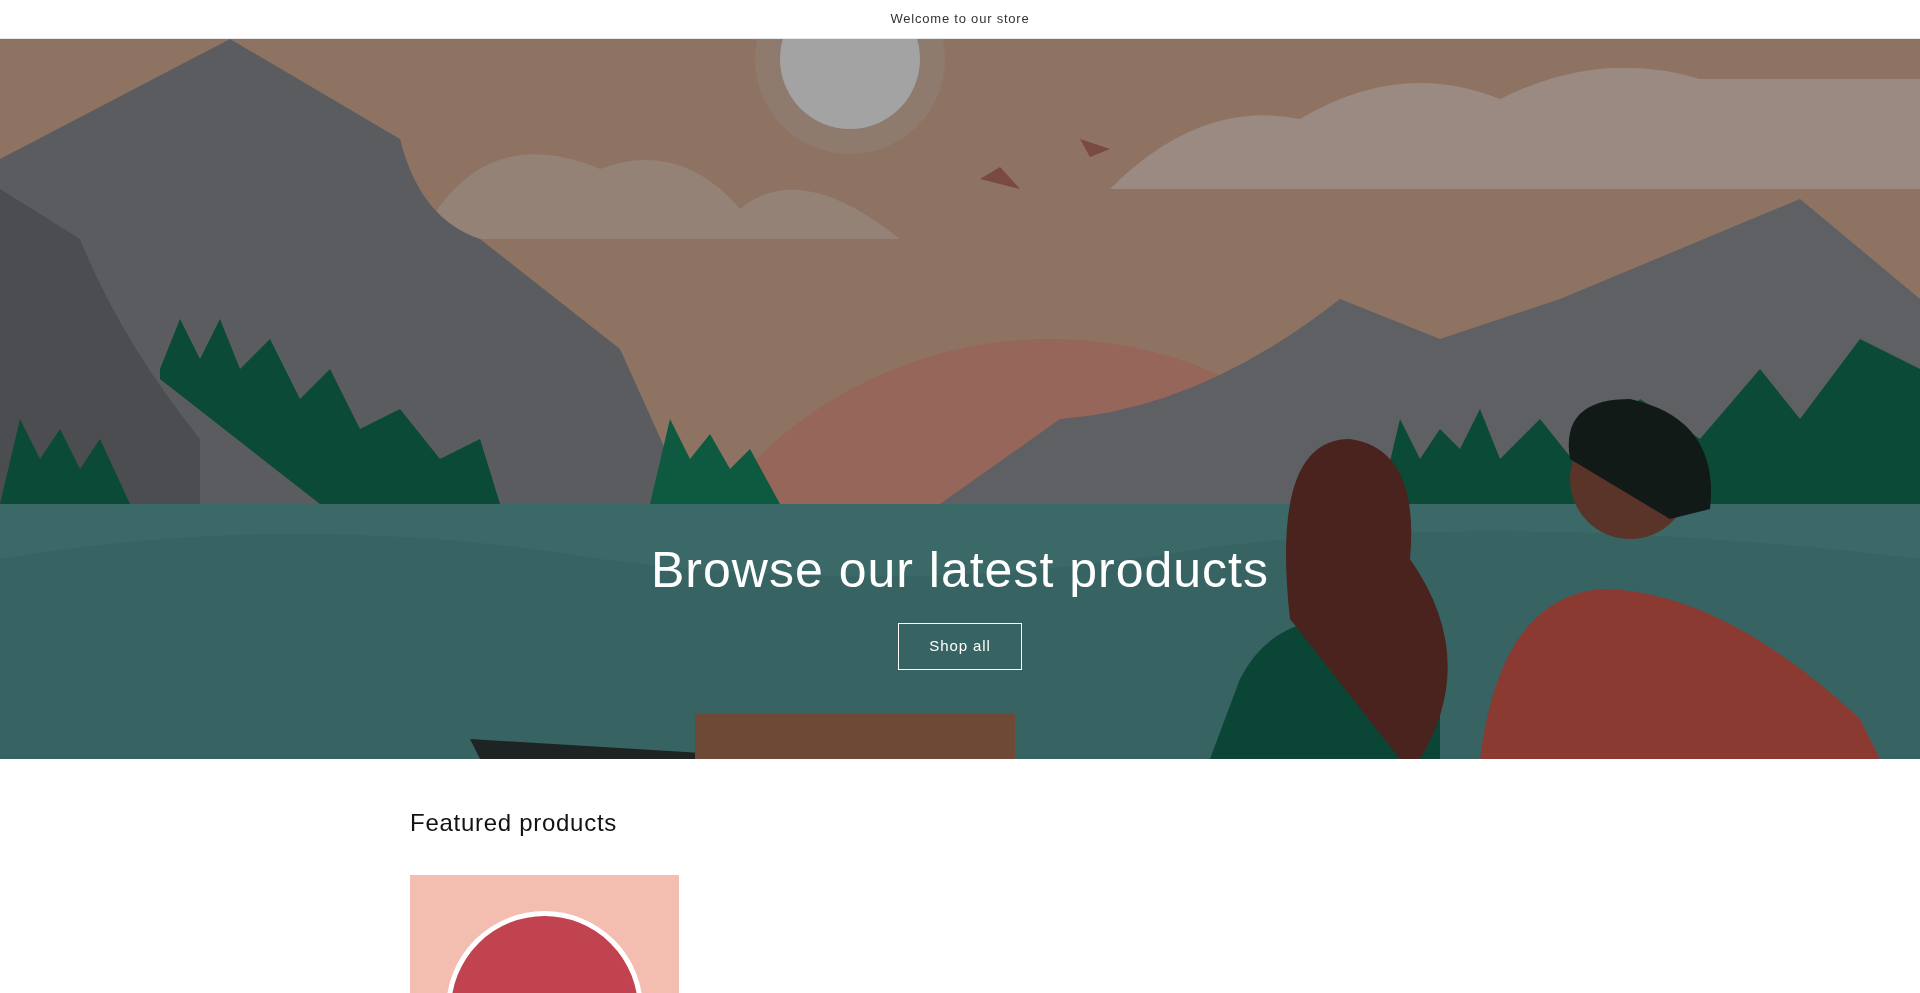 Image resolution: width=1920 pixels, height=993 pixels. What do you see at coordinates (514, 823) in the screenshot?
I see `section-heading: Featured products` at bounding box center [514, 823].